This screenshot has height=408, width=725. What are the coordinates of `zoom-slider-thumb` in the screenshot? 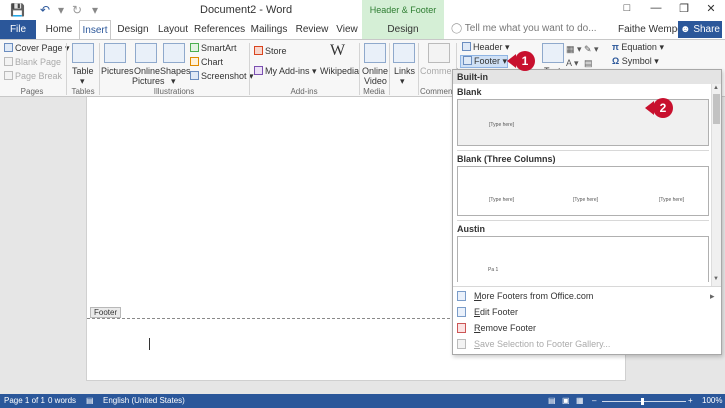 It's located at (642, 401).